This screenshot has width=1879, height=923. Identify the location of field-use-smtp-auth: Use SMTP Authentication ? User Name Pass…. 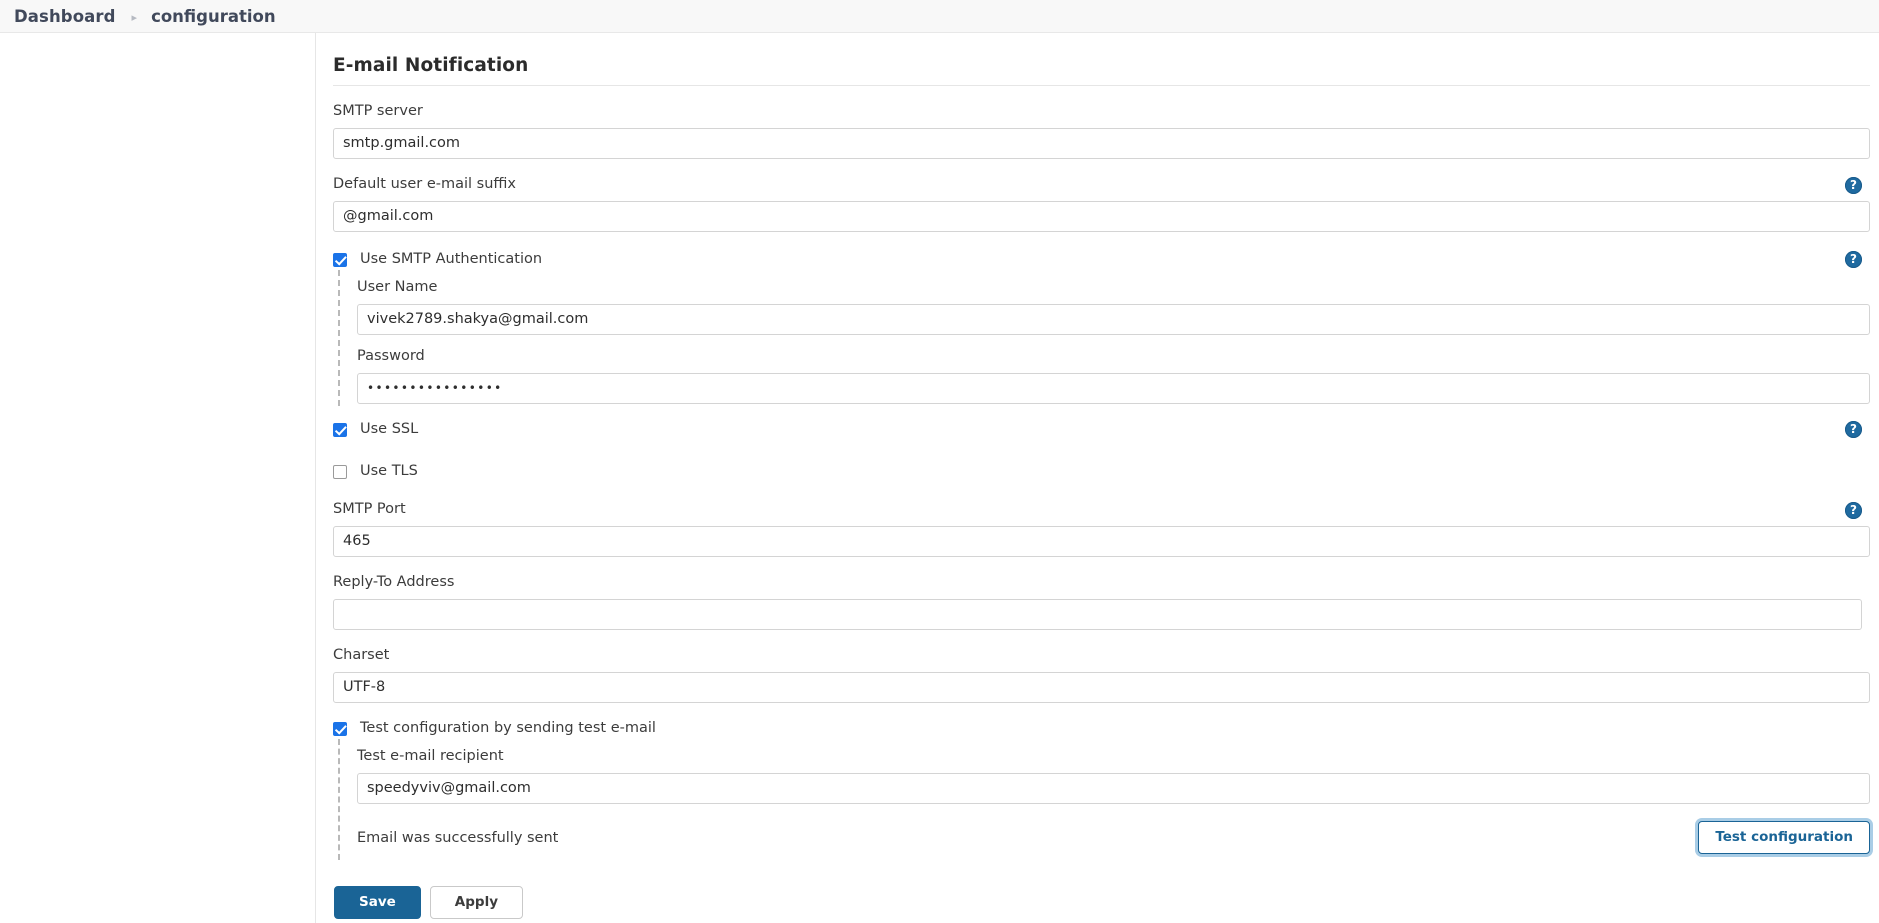
(1101, 328).